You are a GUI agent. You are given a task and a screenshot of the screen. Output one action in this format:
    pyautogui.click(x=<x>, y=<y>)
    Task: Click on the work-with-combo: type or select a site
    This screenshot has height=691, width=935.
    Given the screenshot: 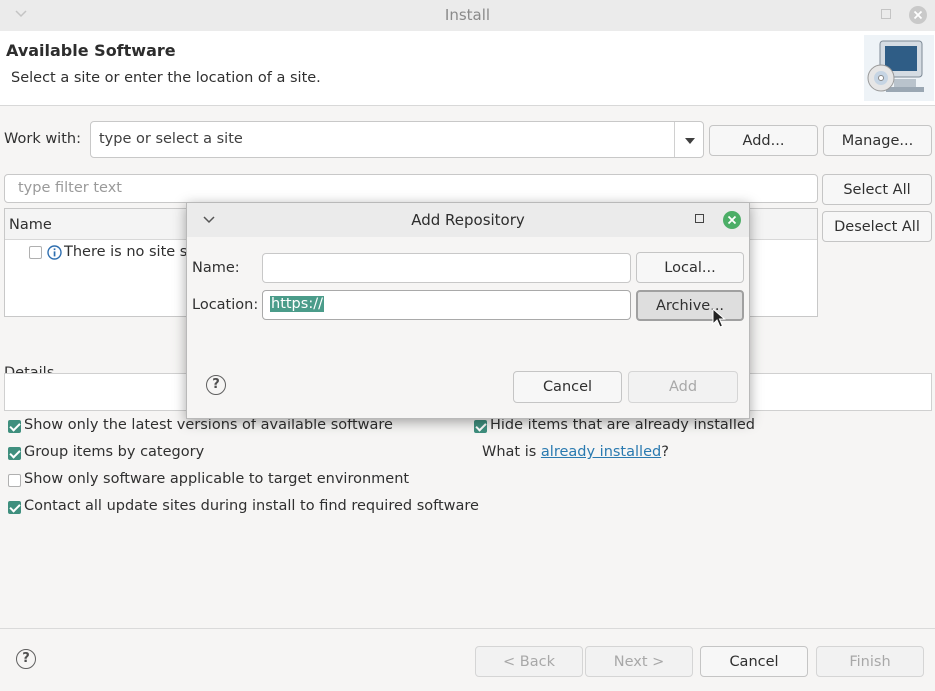 What is the action you would take?
    pyautogui.click(x=397, y=139)
    